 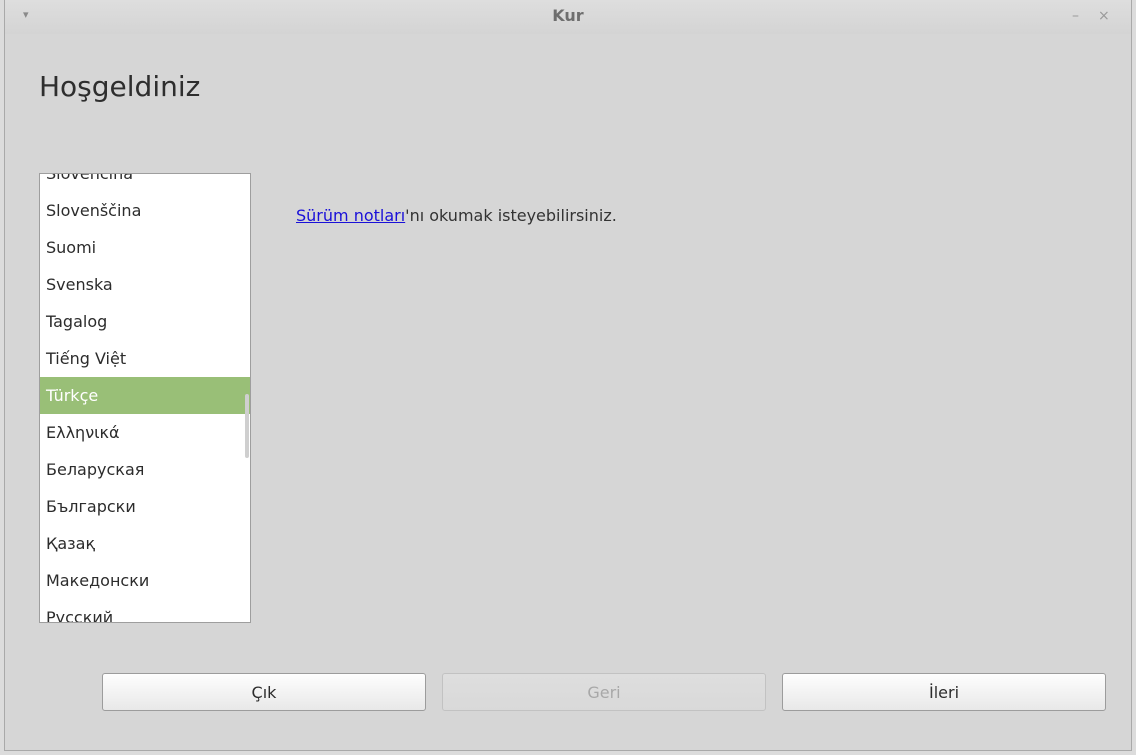 What do you see at coordinates (145, 210) in the screenshot?
I see `language-item: Slovenščina` at bounding box center [145, 210].